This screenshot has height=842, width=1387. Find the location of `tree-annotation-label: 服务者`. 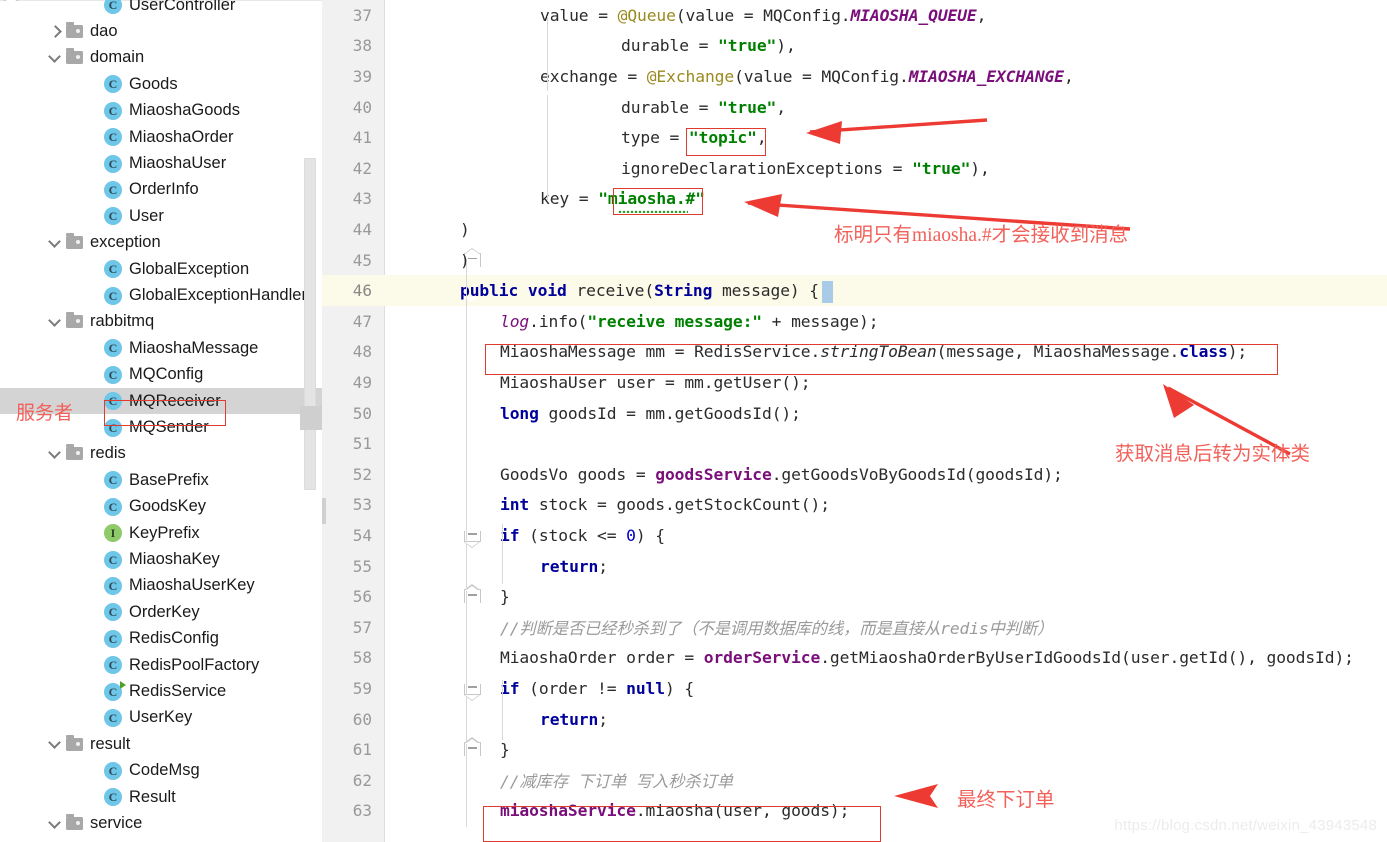

tree-annotation-label: 服务者 is located at coordinates (45, 413).